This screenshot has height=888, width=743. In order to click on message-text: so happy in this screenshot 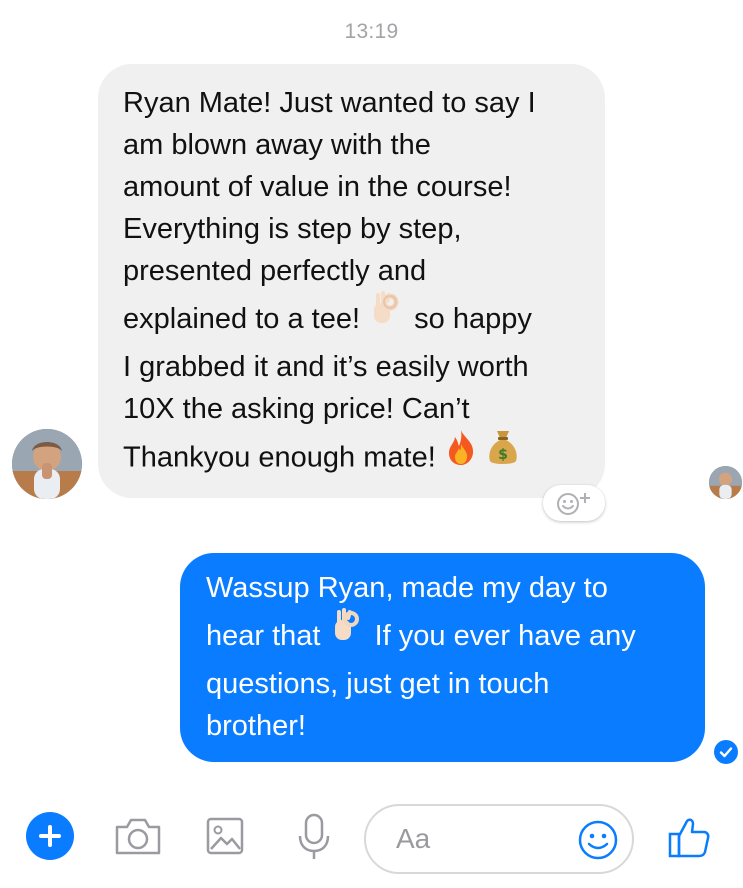, I will do `click(473, 319)`.